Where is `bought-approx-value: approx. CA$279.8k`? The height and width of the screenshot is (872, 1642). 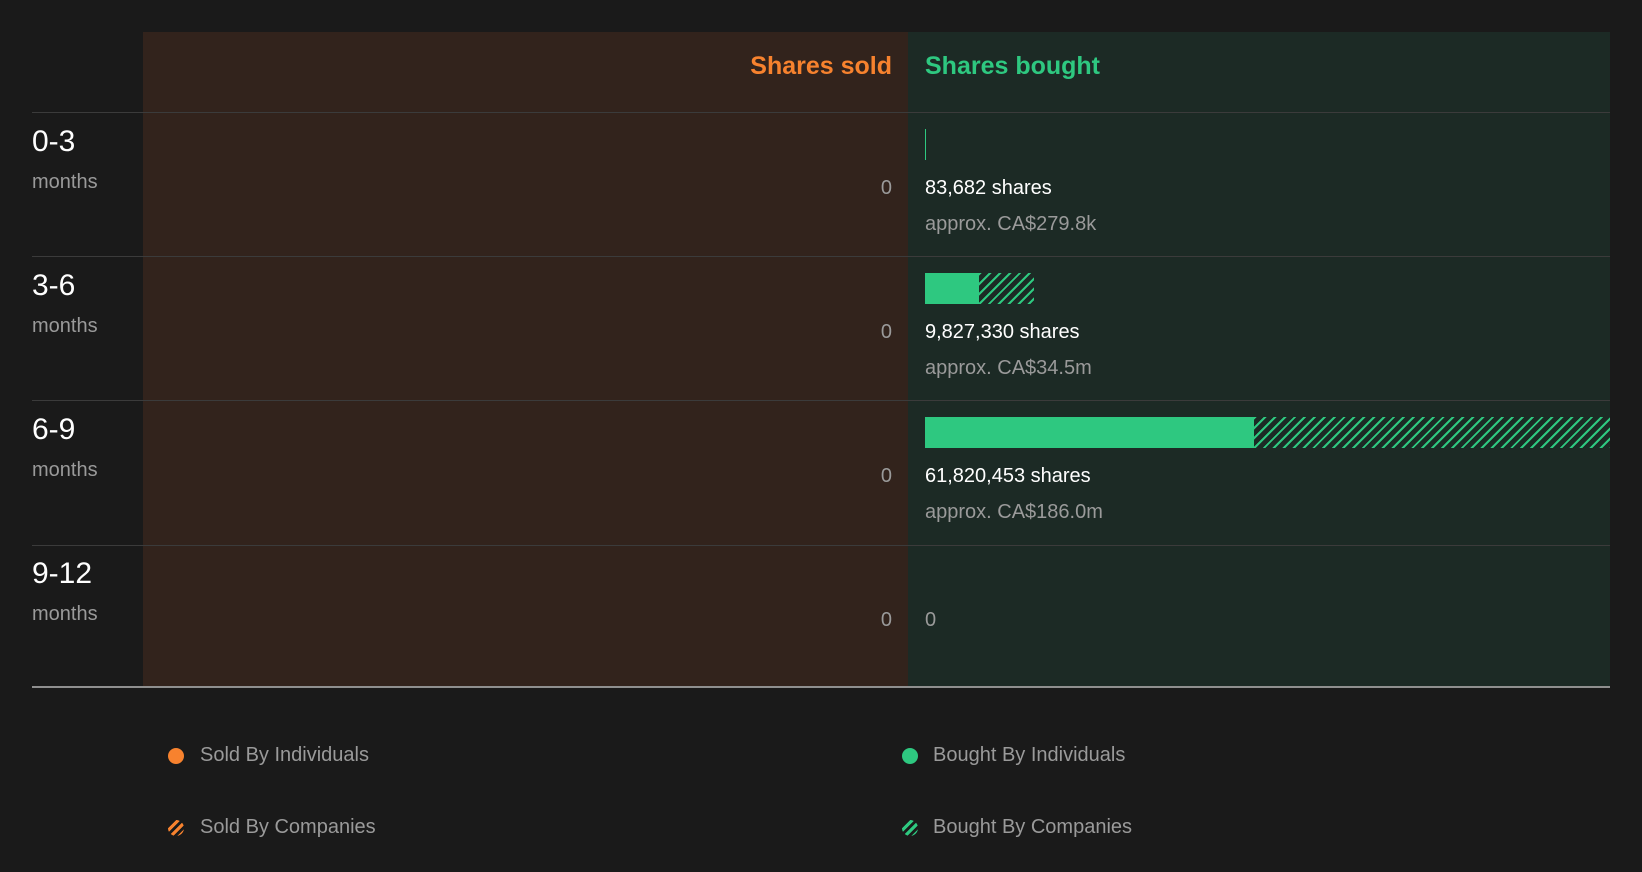 bought-approx-value: approx. CA$279.8k is located at coordinates (1011, 224).